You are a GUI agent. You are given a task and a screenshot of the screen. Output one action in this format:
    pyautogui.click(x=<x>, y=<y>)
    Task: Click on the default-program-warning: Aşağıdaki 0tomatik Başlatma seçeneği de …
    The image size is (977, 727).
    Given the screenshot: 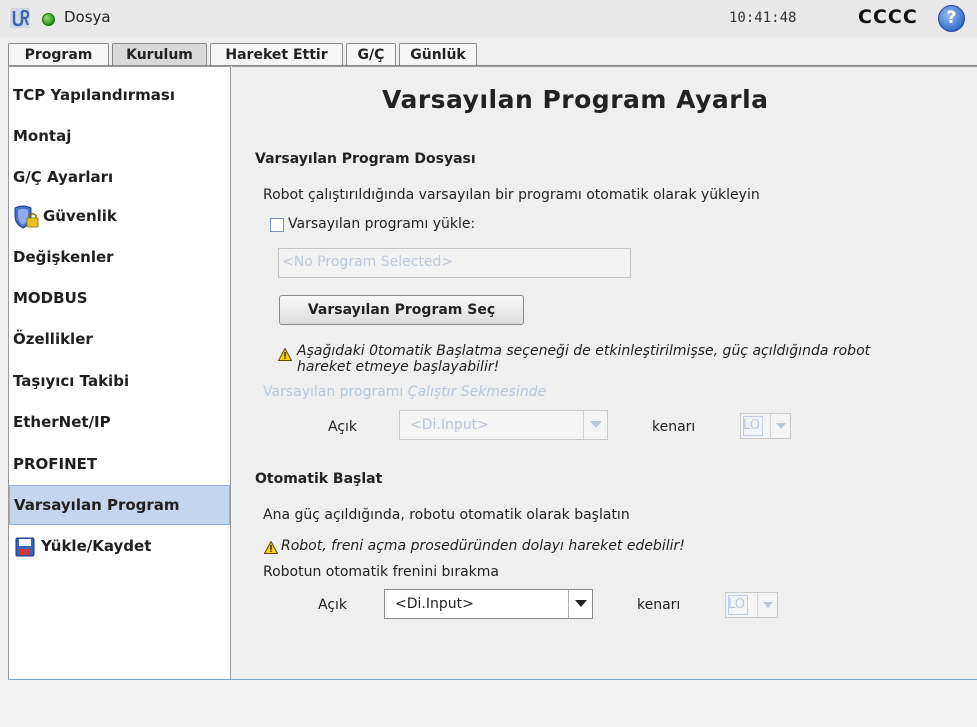 What is the action you would take?
    pyautogui.click(x=583, y=359)
    